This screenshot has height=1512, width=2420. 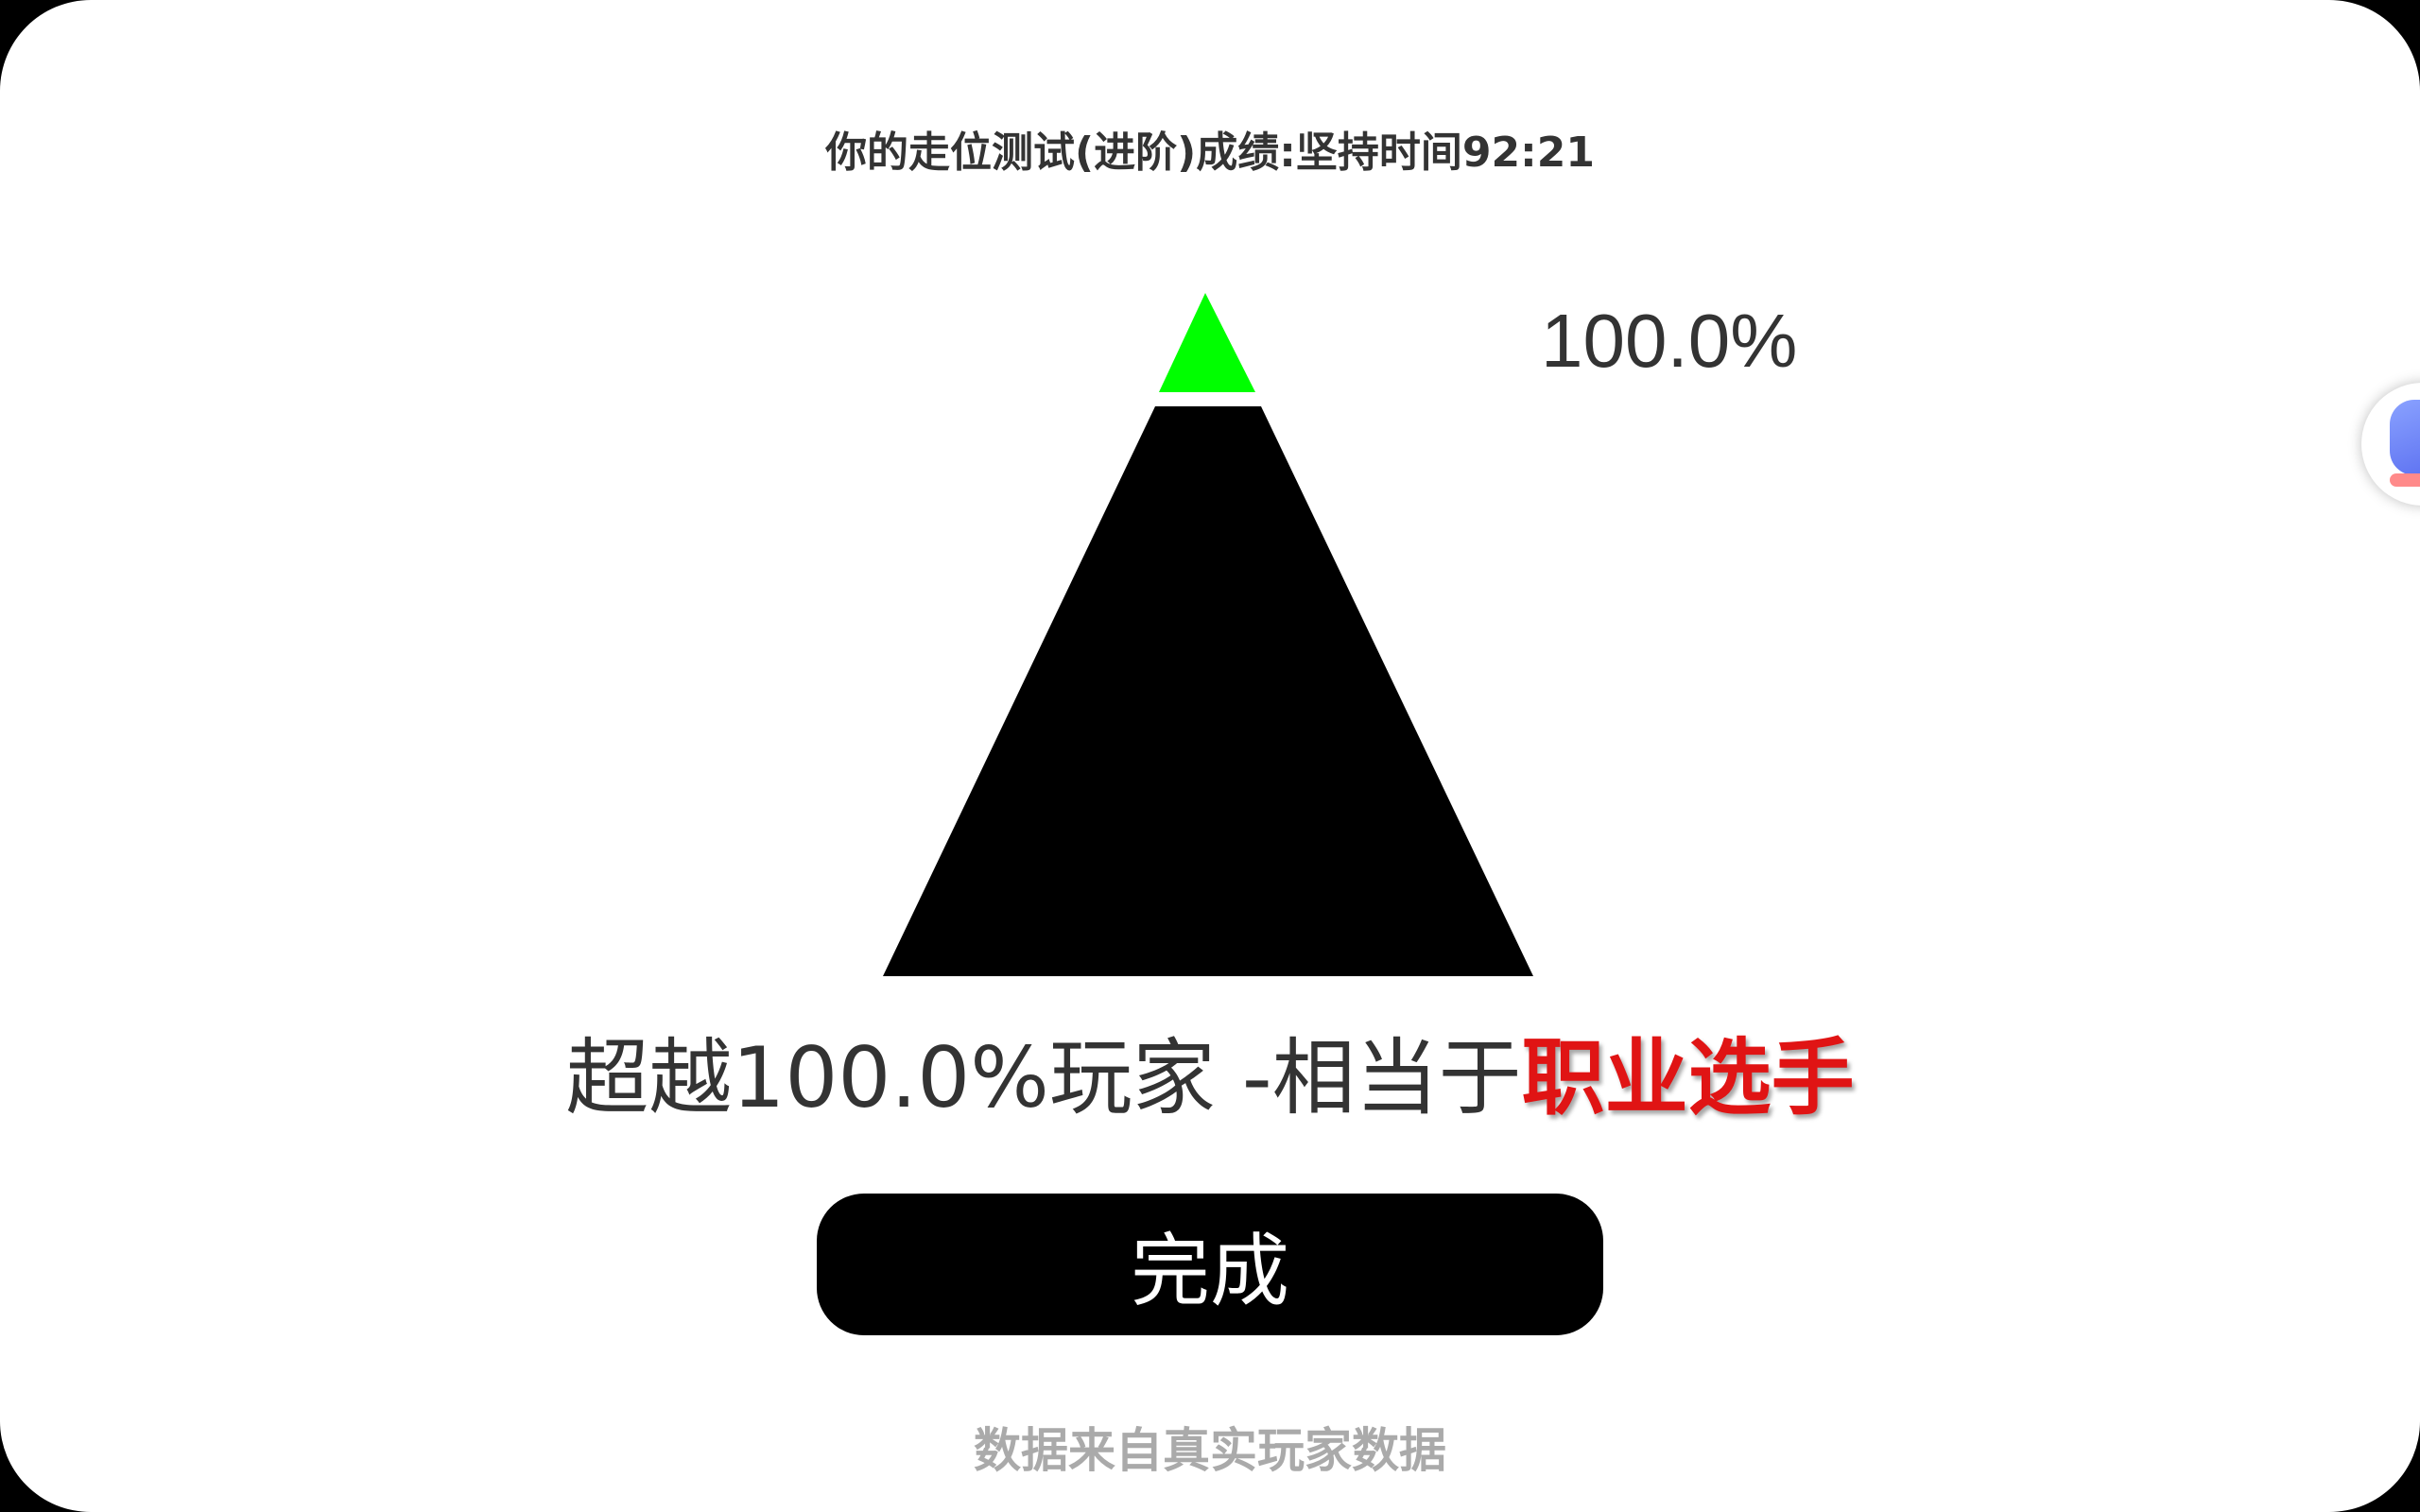 I want to click on pyramid-peak, so click(x=1207, y=342).